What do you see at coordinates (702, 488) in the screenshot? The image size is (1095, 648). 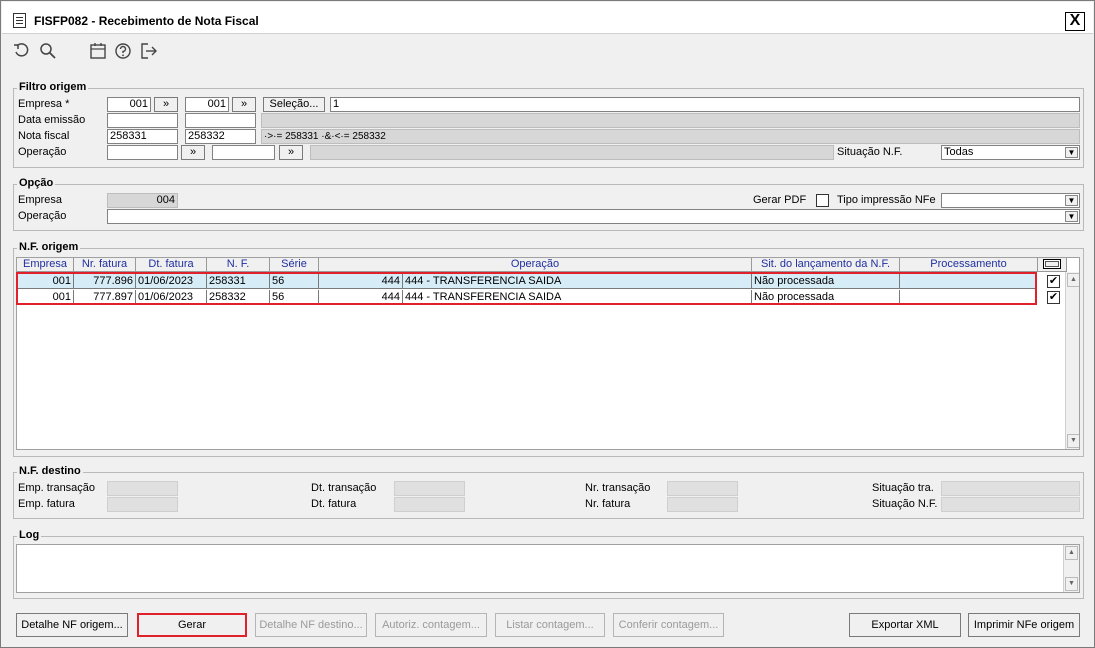 I see `nr-transacao-field` at bounding box center [702, 488].